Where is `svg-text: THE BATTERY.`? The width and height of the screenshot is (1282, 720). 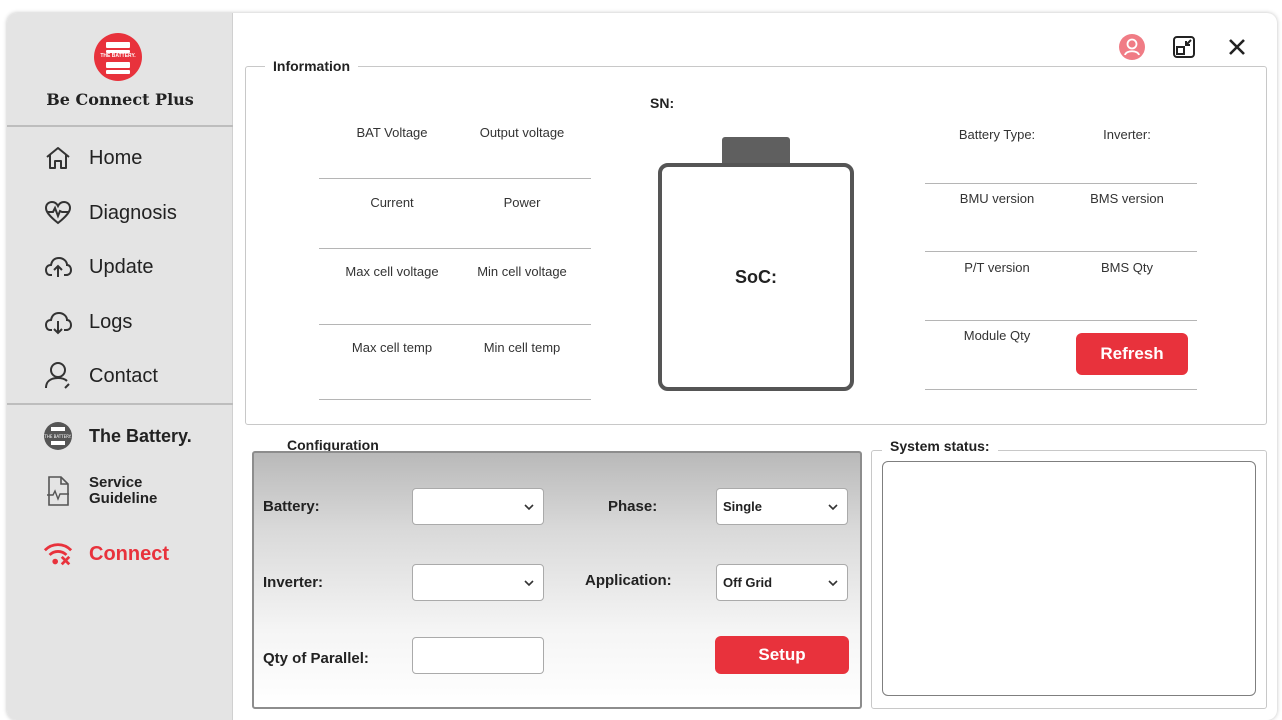 svg-text: THE BATTERY. is located at coordinates (57, 436).